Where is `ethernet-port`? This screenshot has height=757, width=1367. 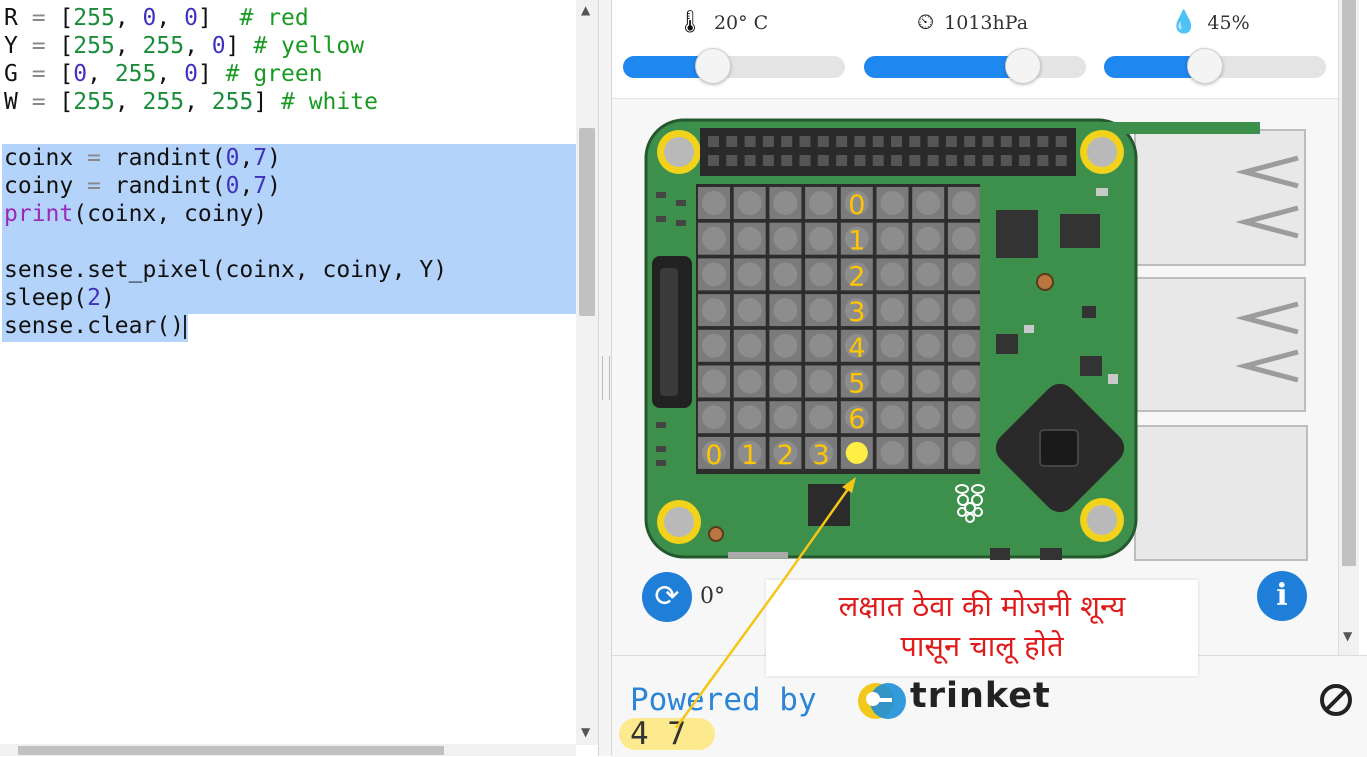
ethernet-port is located at coordinates (1221, 493).